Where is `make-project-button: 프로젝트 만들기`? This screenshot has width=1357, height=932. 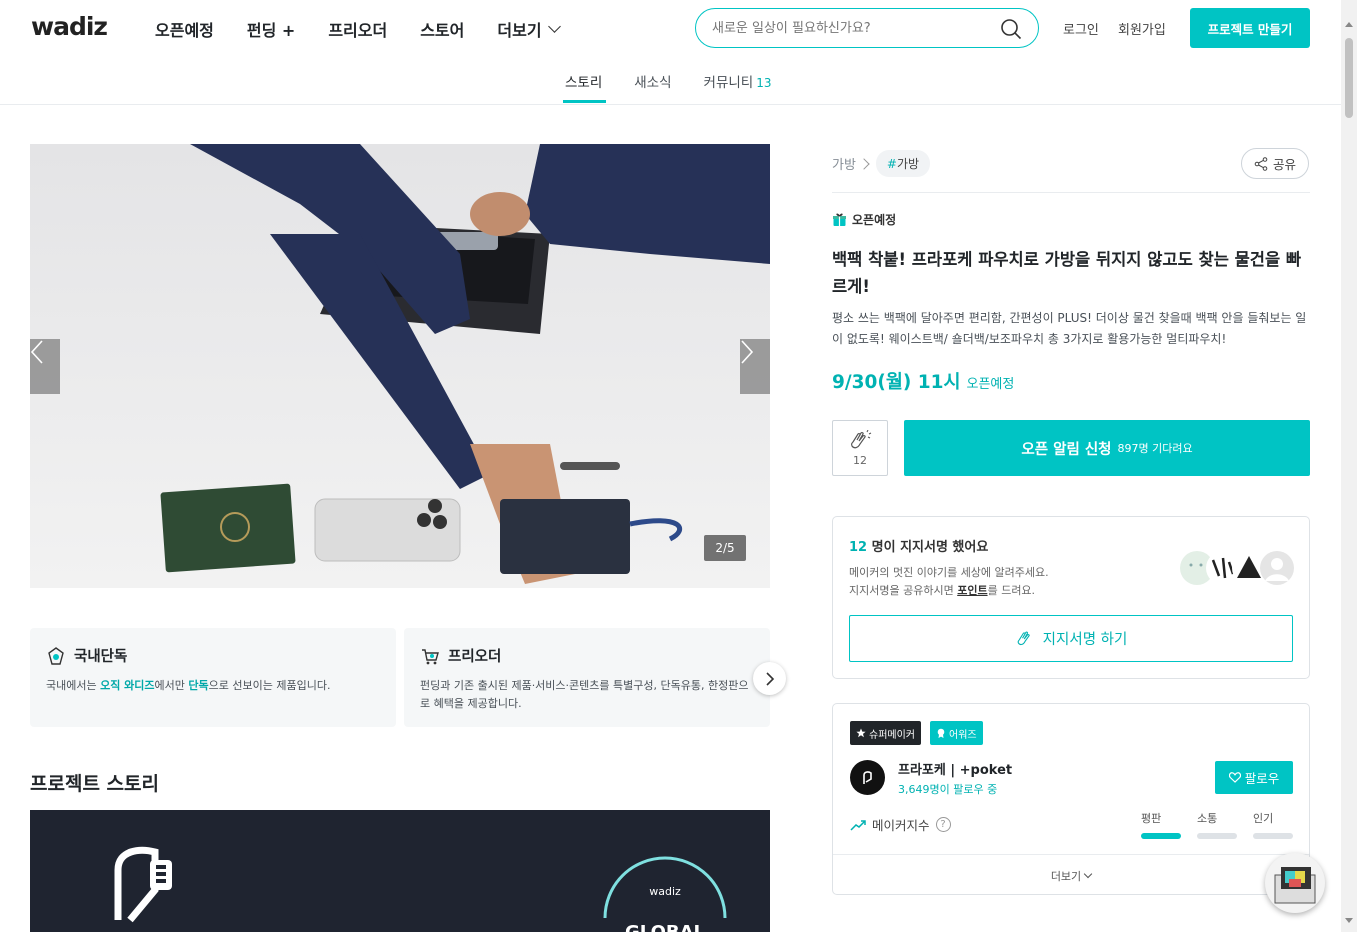
make-project-button: 프로젝트 만들기 is located at coordinates (1250, 28).